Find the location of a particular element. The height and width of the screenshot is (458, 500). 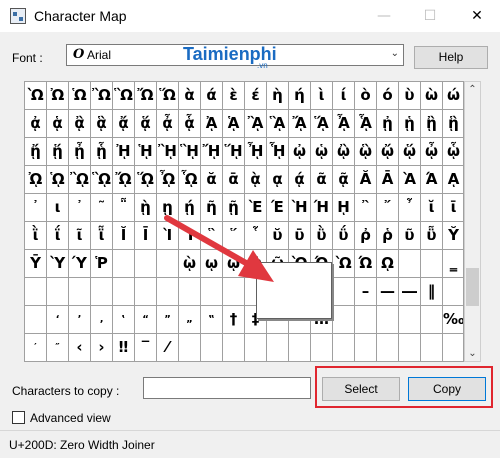

char-cell: ῴ is located at coordinates (234, 264).